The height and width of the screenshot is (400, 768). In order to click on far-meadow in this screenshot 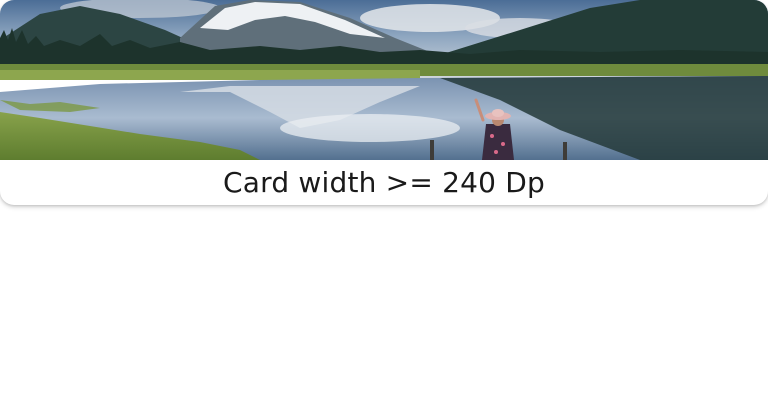, I will do `click(210, 75)`.